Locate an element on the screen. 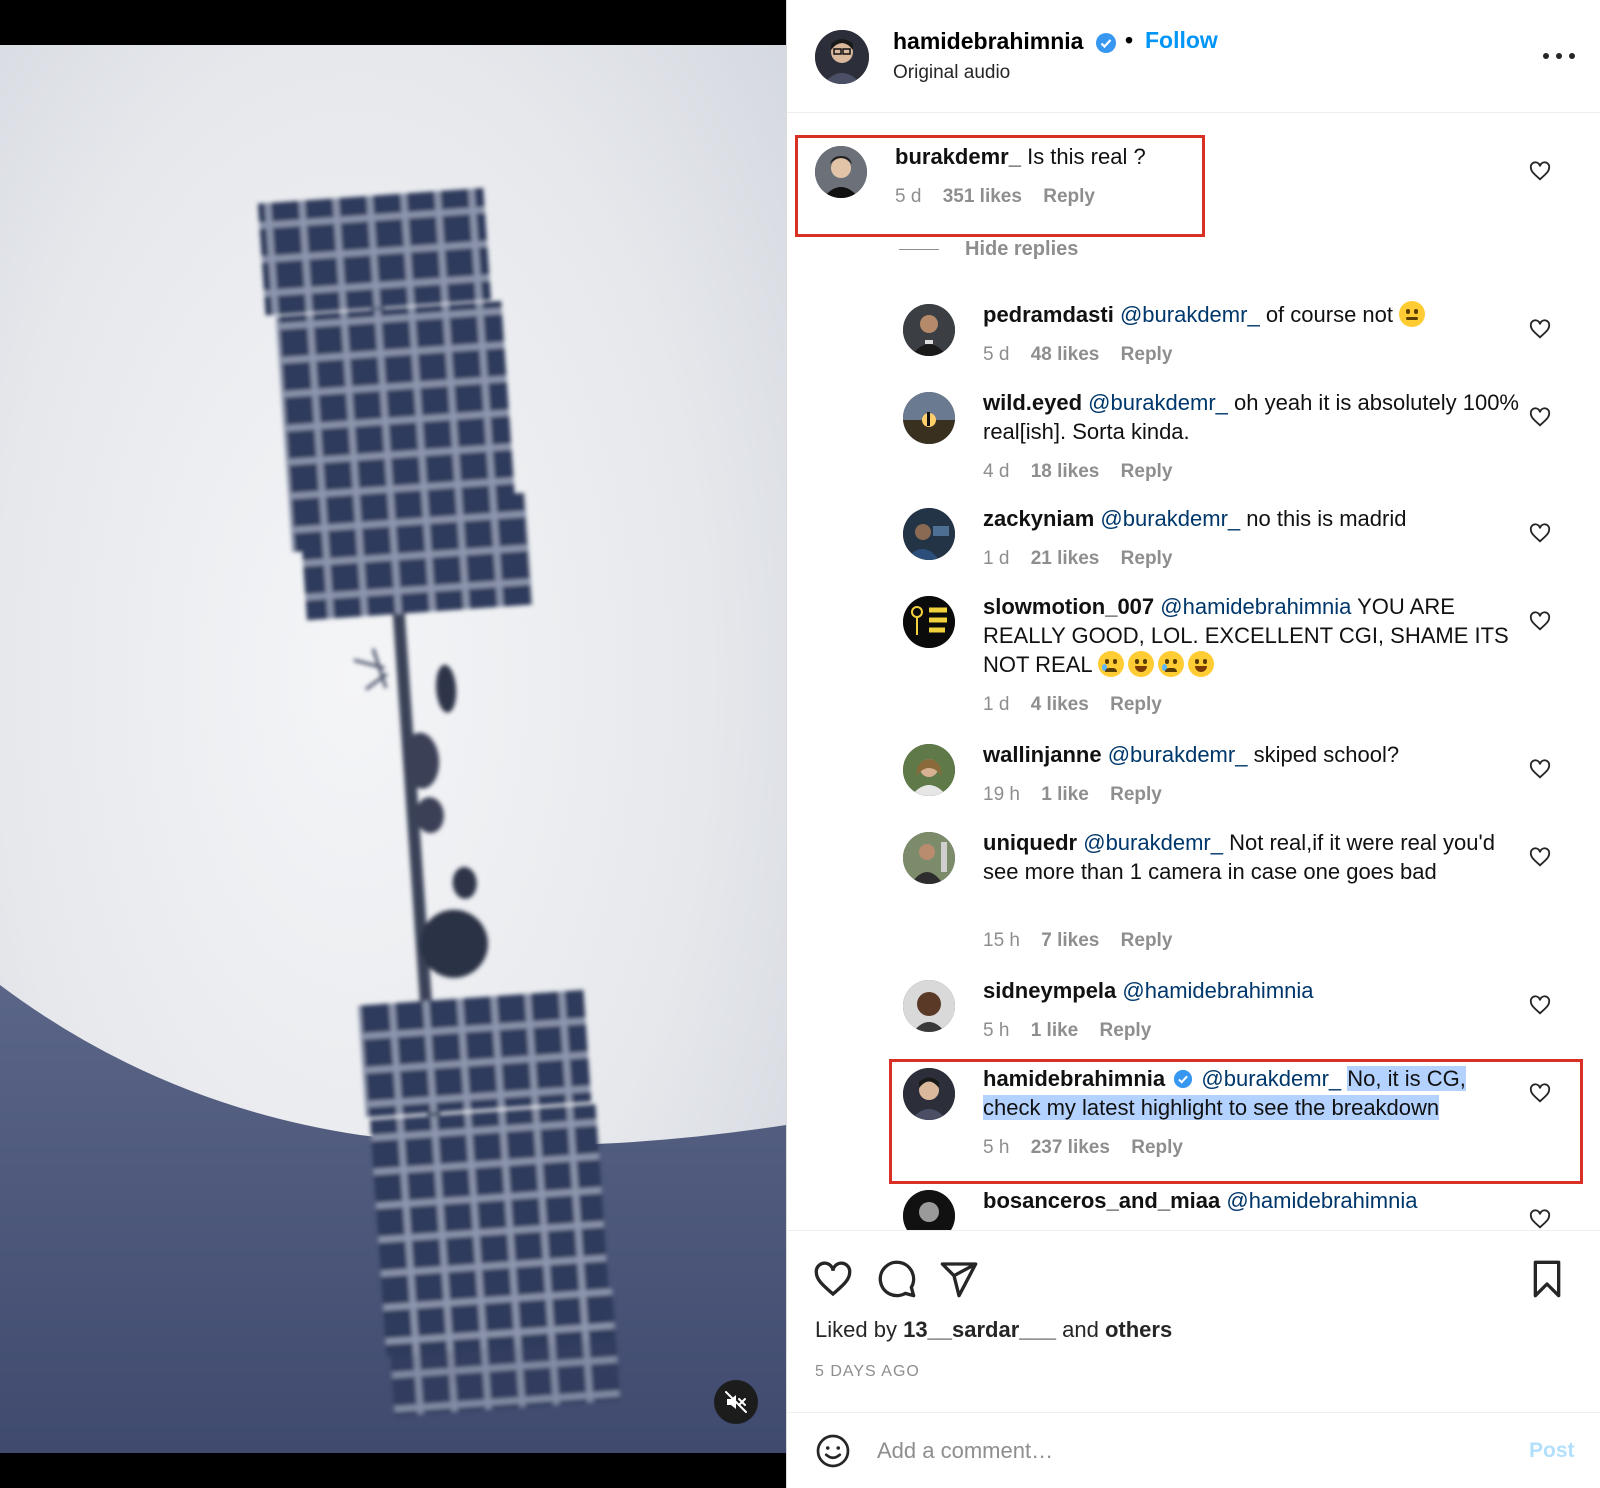 This screenshot has width=1600, height=1488. reply-meta: 4 d 18 likes Reply is located at coordinates (1085, 472).